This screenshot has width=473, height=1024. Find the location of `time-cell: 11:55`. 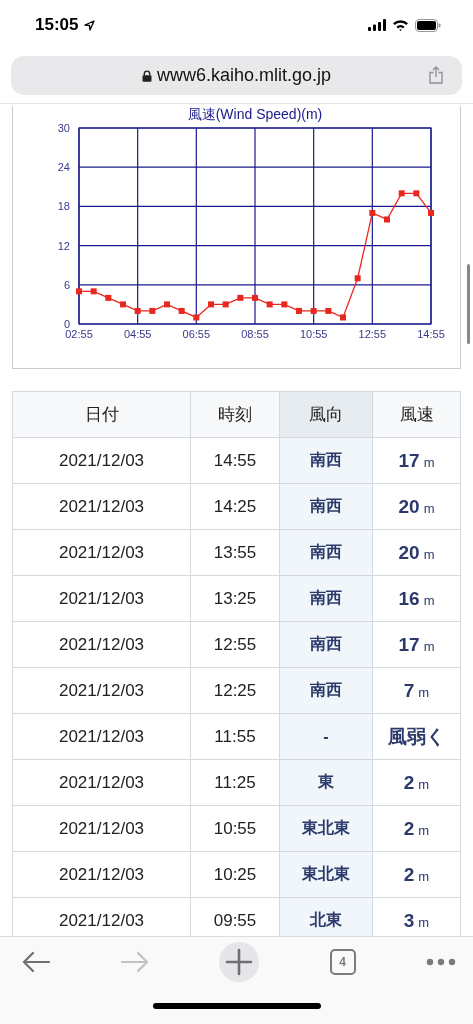

time-cell: 11:55 is located at coordinates (235, 736).